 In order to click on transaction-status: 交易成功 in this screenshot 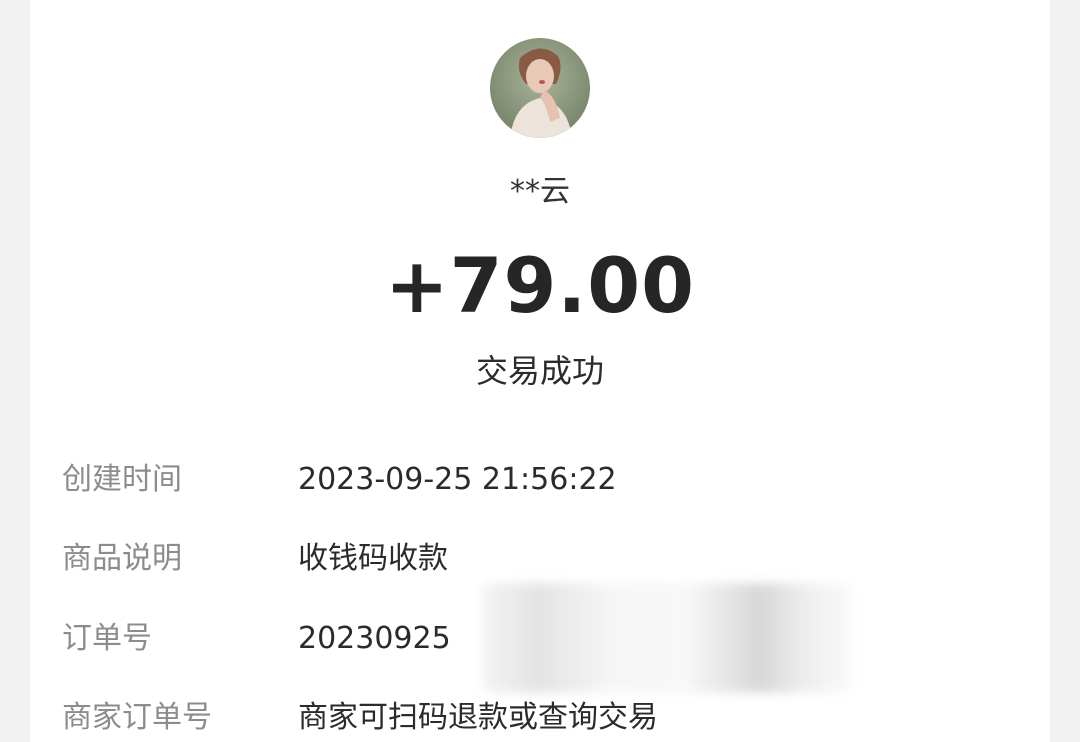, I will do `click(539, 371)`.